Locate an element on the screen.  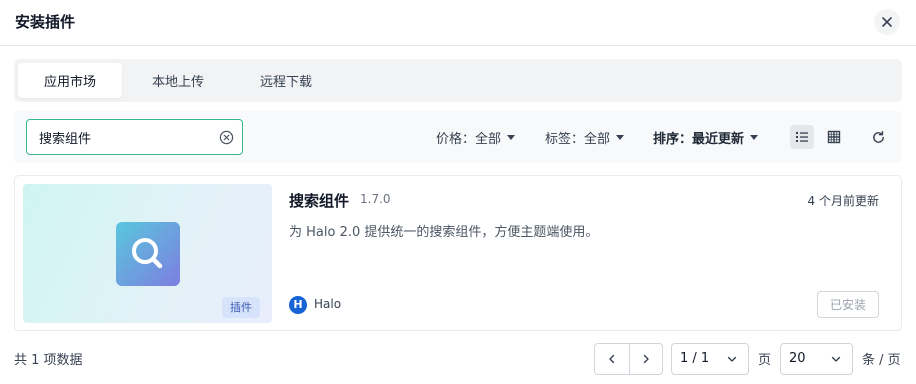
grid-view-button is located at coordinates (834, 137).